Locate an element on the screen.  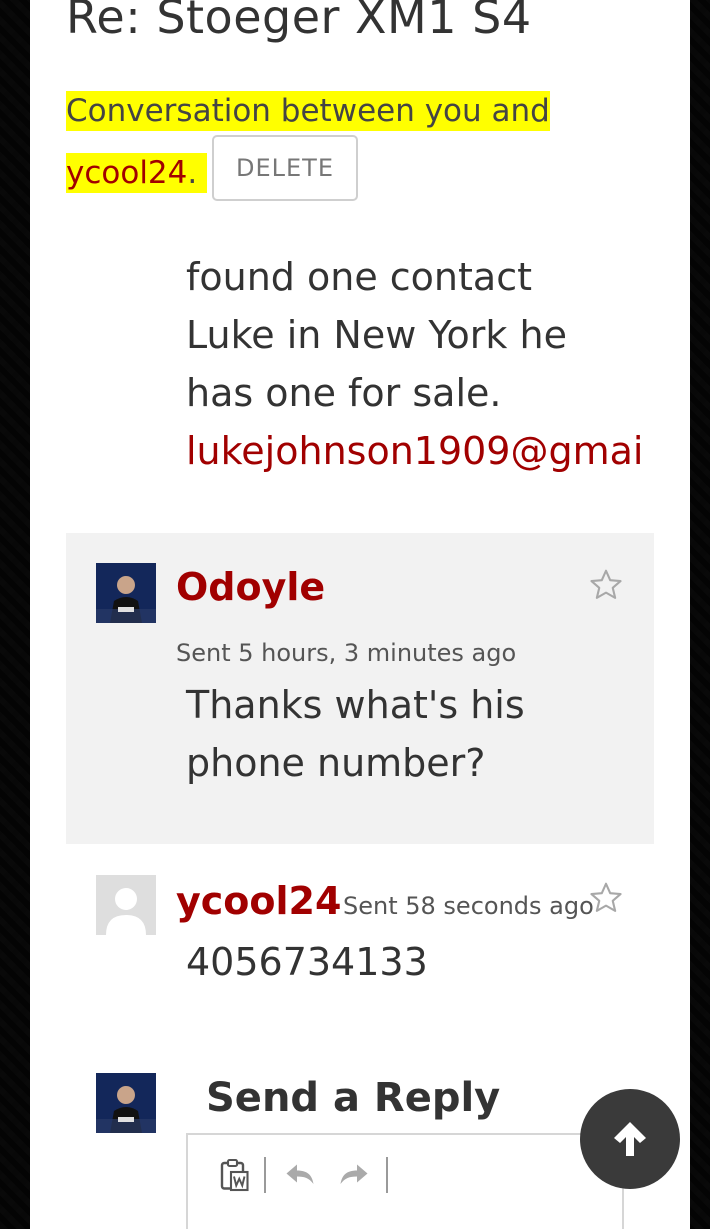
message-line: found one contact is located at coordinates (359, 277).